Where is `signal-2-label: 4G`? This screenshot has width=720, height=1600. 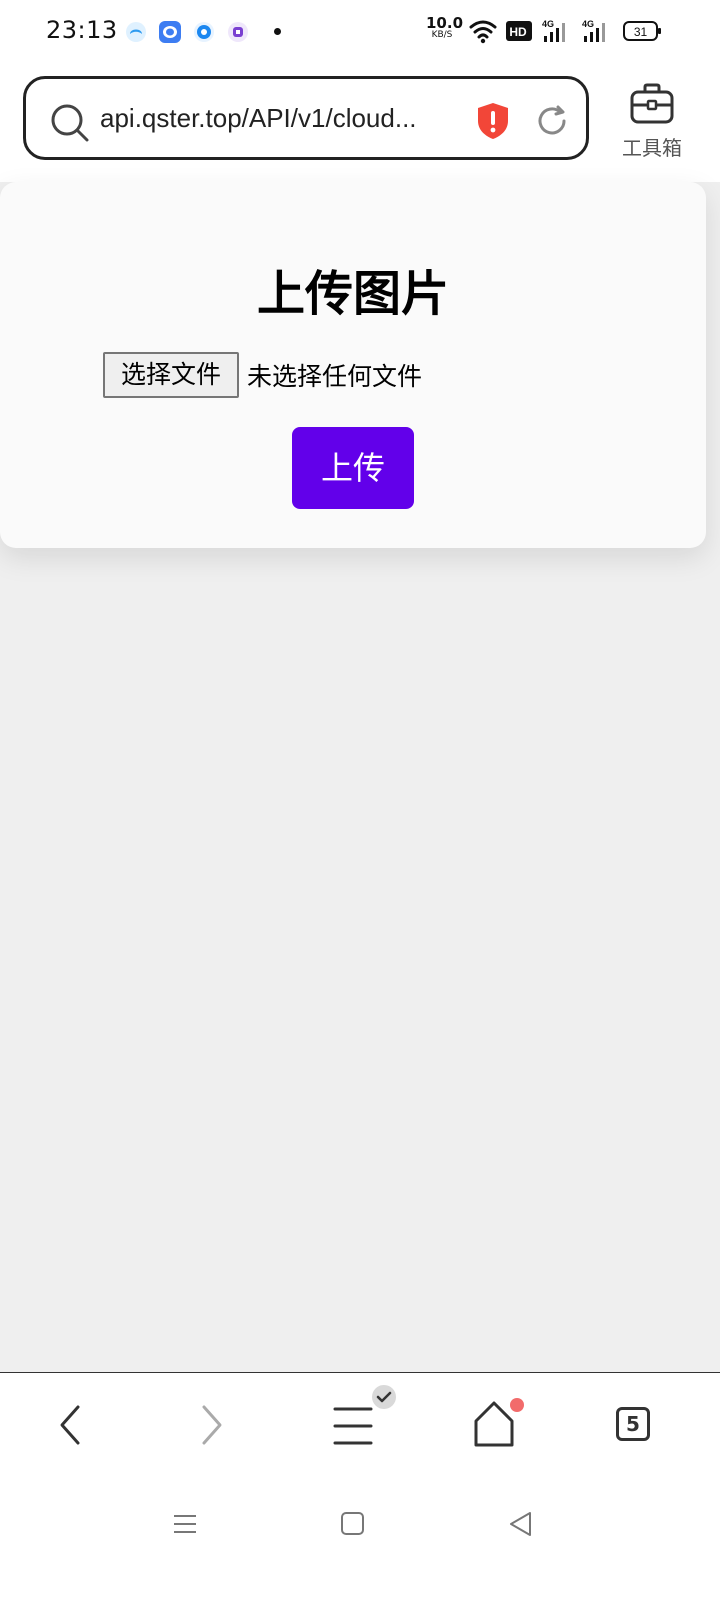
signal-2-label: 4G is located at coordinates (588, 24).